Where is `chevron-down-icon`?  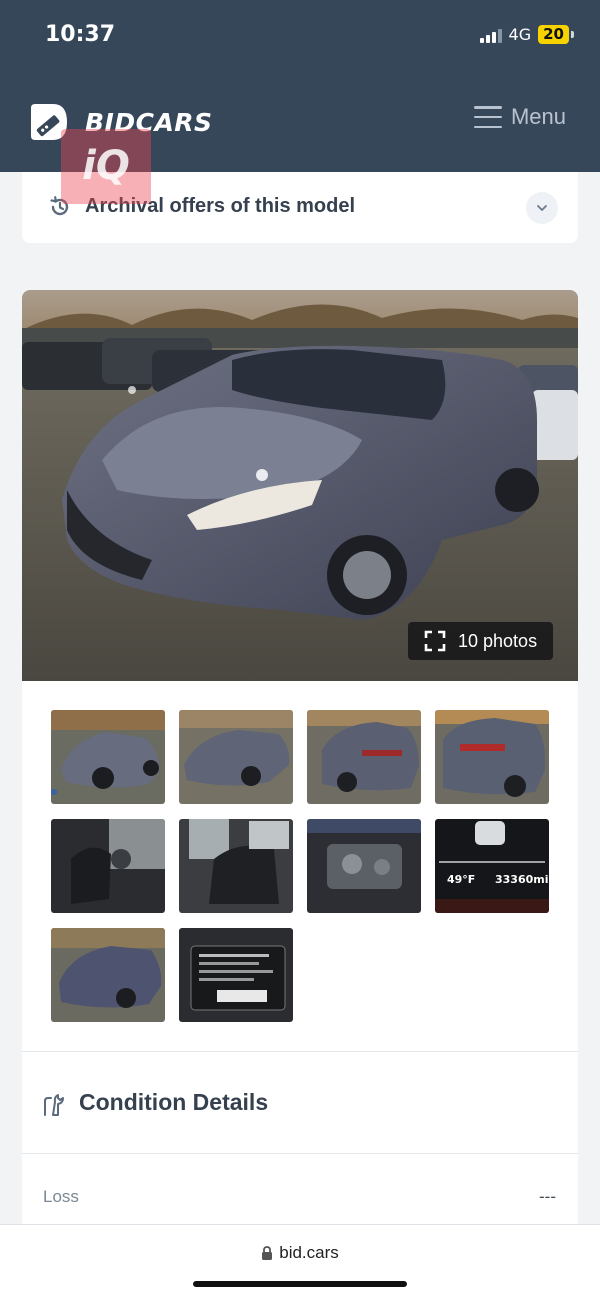 chevron-down-icon is located at coordinates (542, 208).